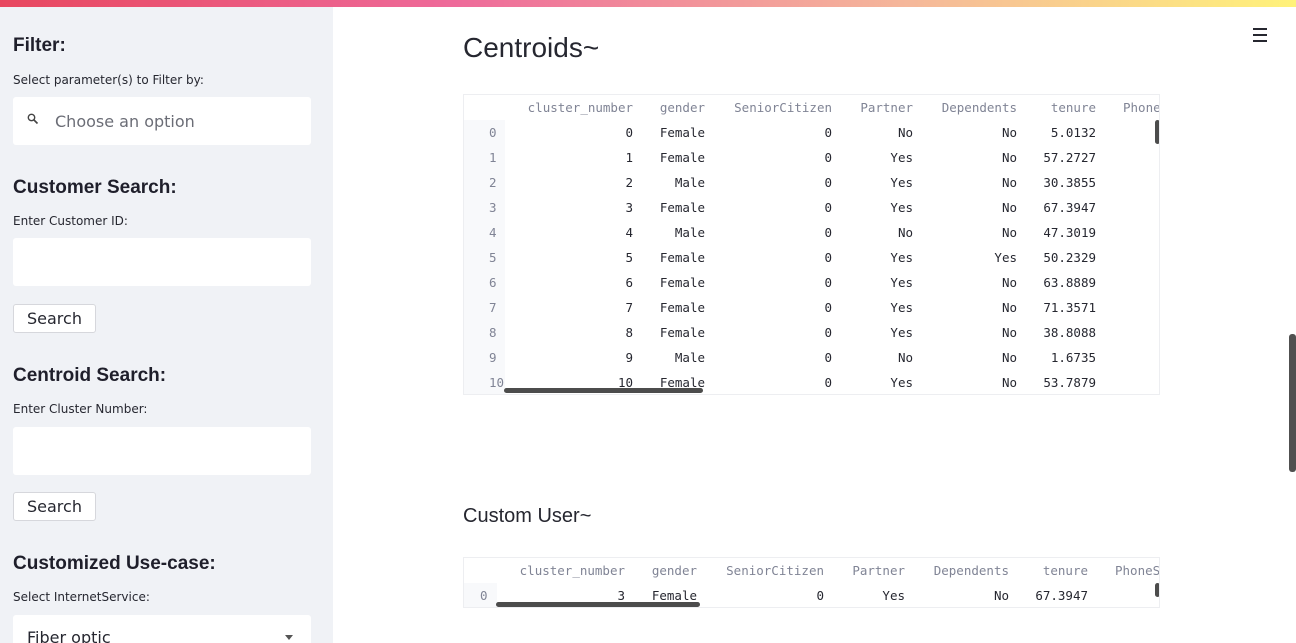 Image resolution: width=1296 pixels, height=643 pixels. Describe the element at coordinates (811, 157) in the screenshot. I see `table-row: 1 1 Female 0 Yes No 57.2727` at that location.